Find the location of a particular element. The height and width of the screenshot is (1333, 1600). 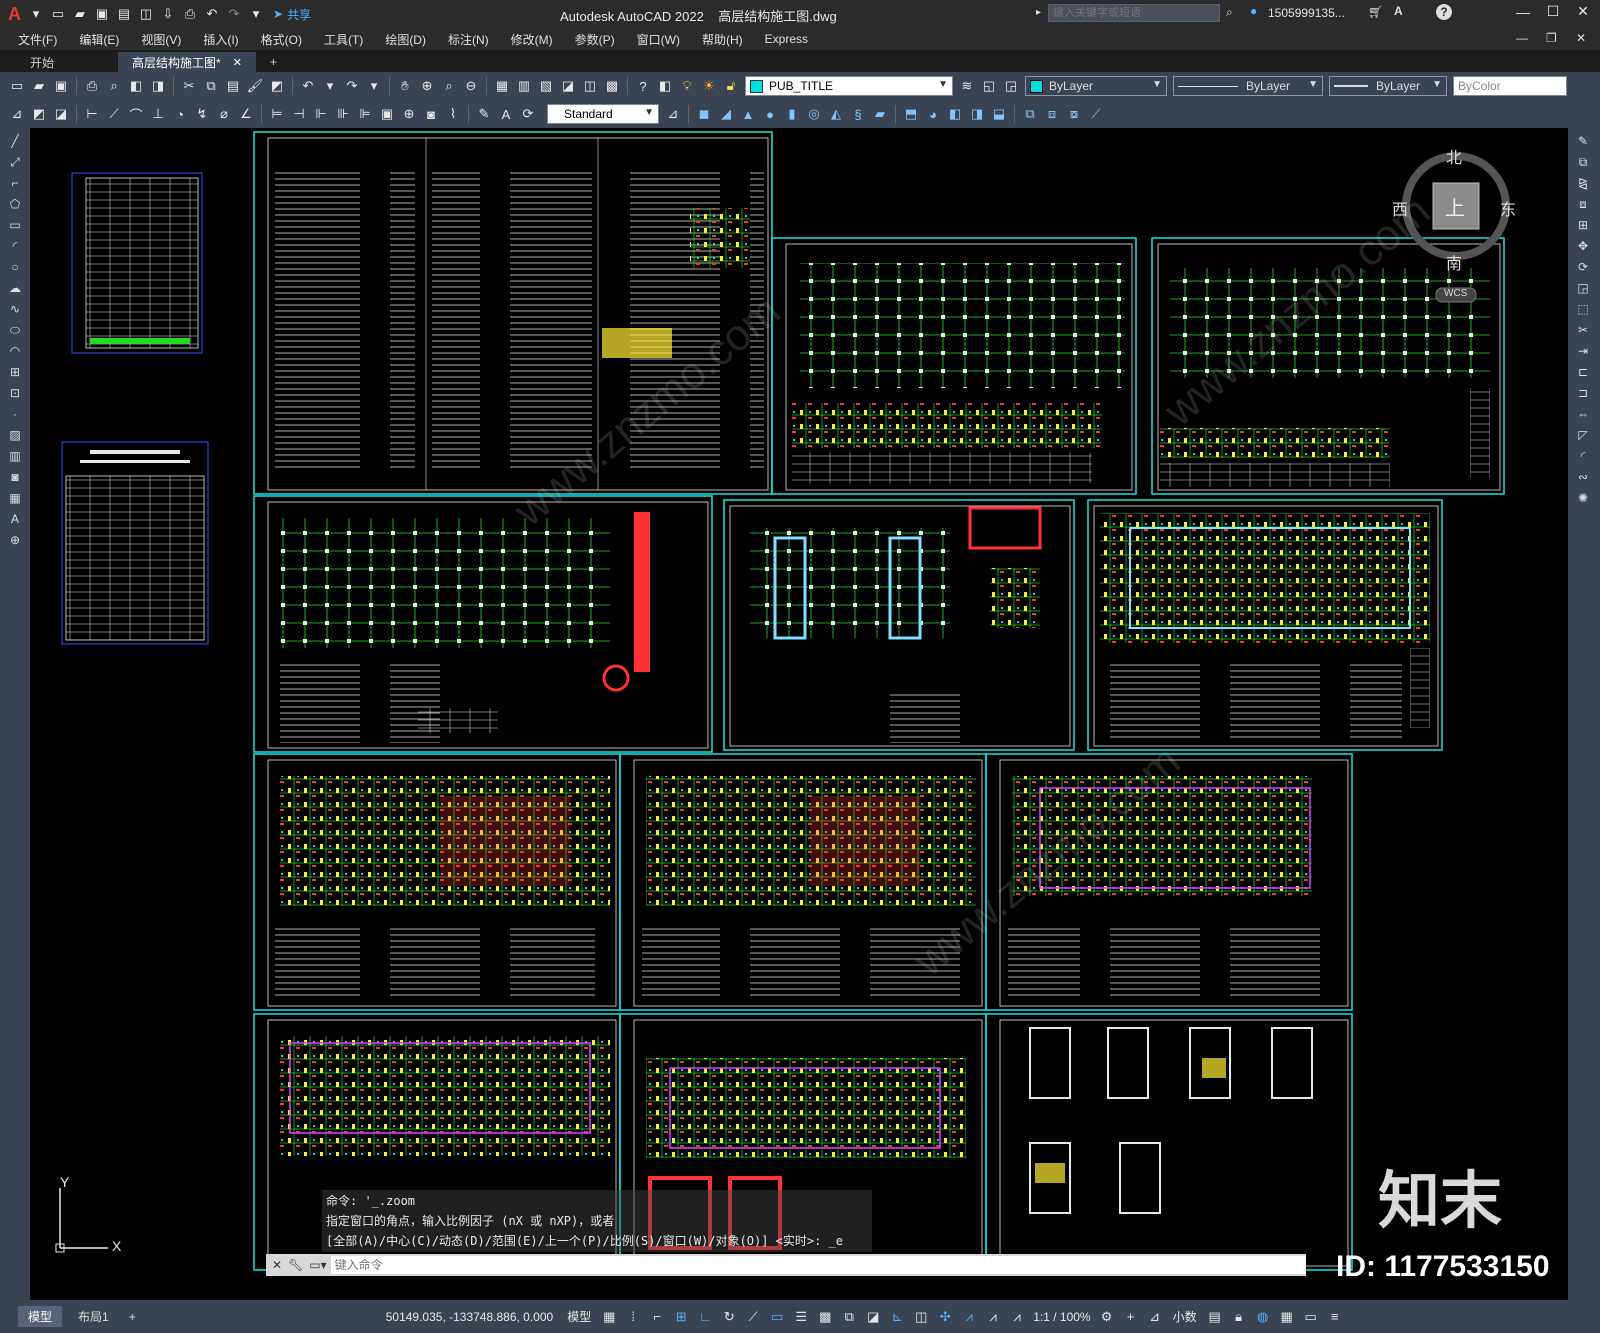

a360-icon: A is located at coordinates (1398, 11).